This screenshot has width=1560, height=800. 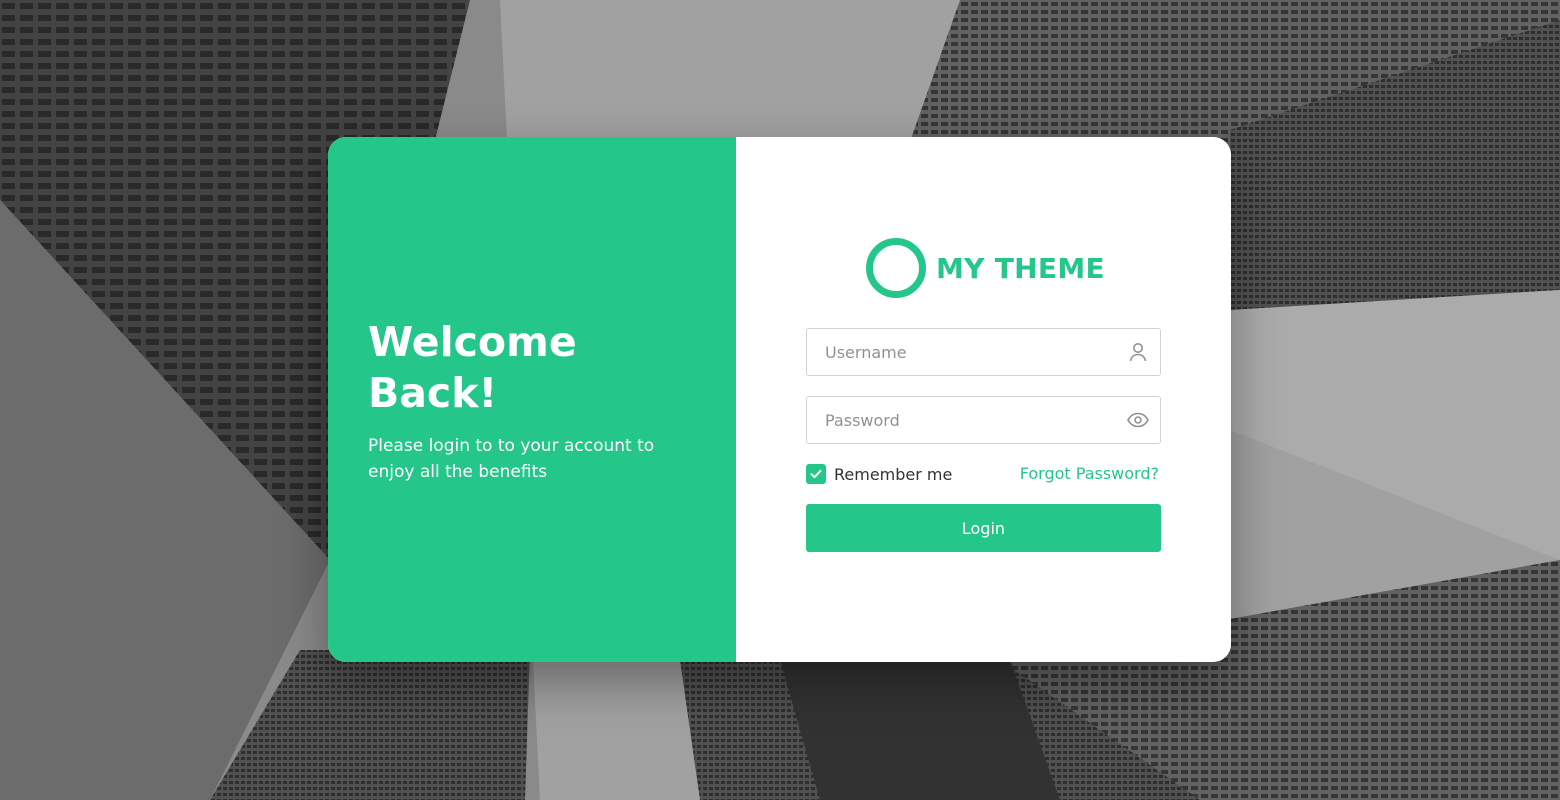 I want to click on username-field, so click(x=983, y=352).